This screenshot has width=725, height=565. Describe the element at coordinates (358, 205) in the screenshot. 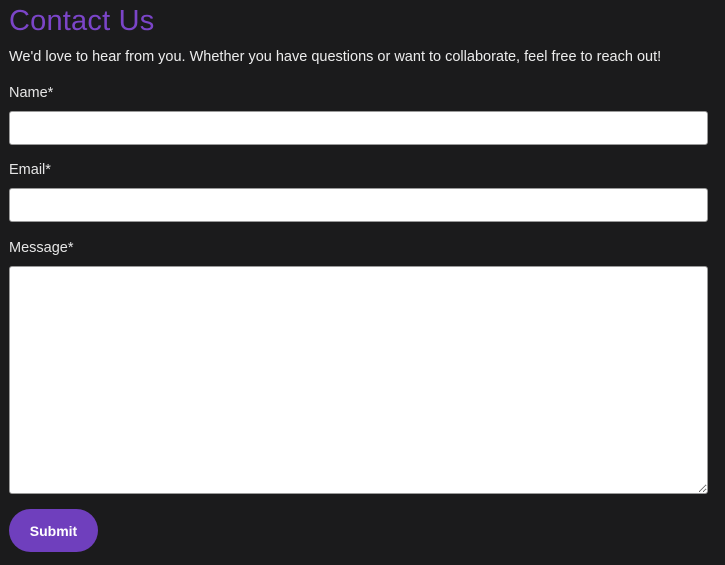

I see `email-input` at that location.